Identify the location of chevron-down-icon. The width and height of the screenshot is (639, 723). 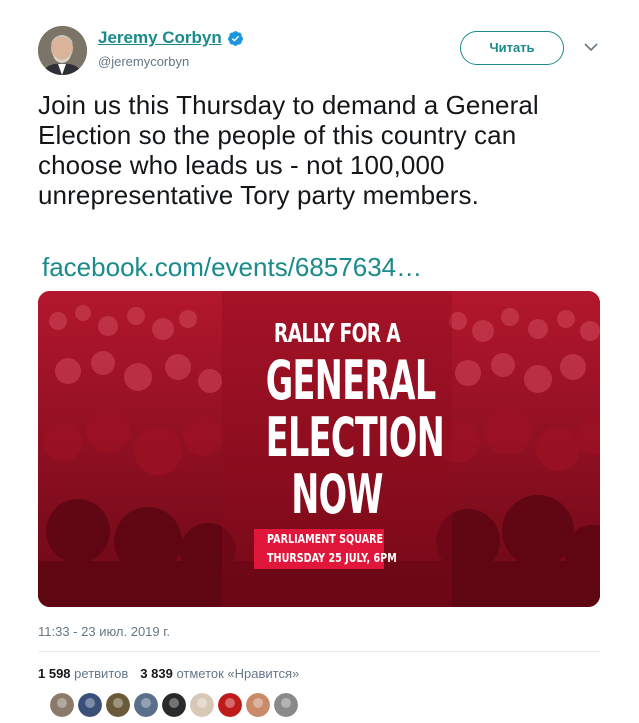
(591, 47).